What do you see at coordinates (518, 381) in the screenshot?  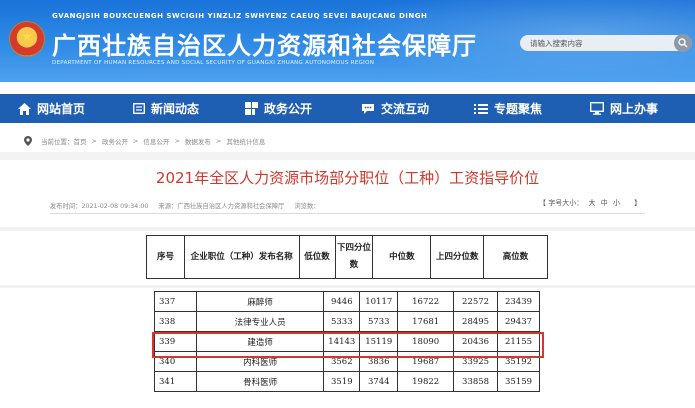 I see `cell-high: 35159` at bounding box center [518, 381].